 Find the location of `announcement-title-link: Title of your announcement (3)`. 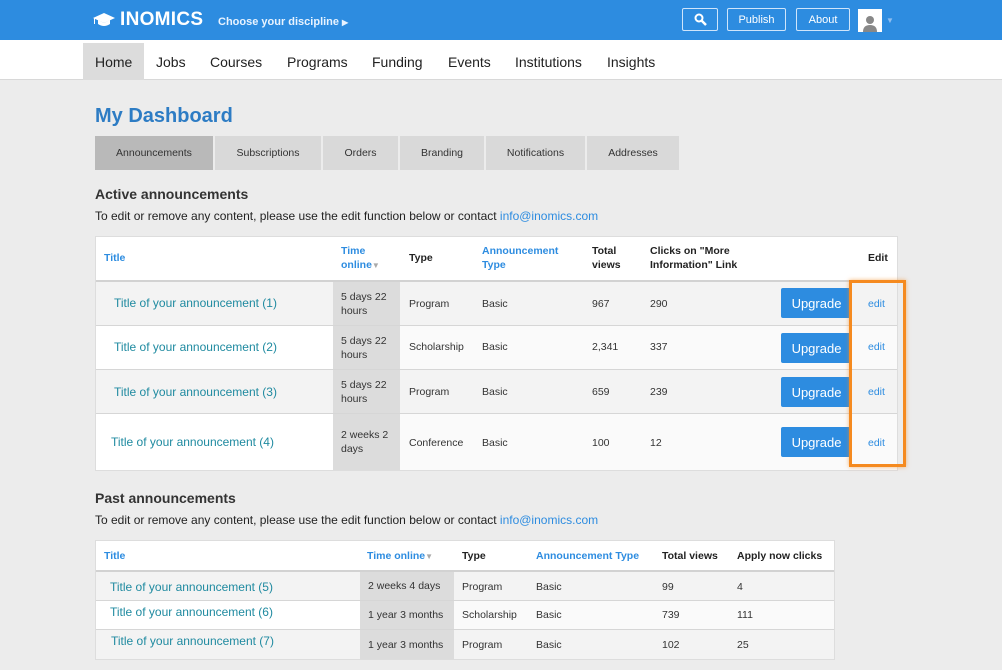

announcement-title-link: Title of your announcement (3) is located at coordinates (195, 392).